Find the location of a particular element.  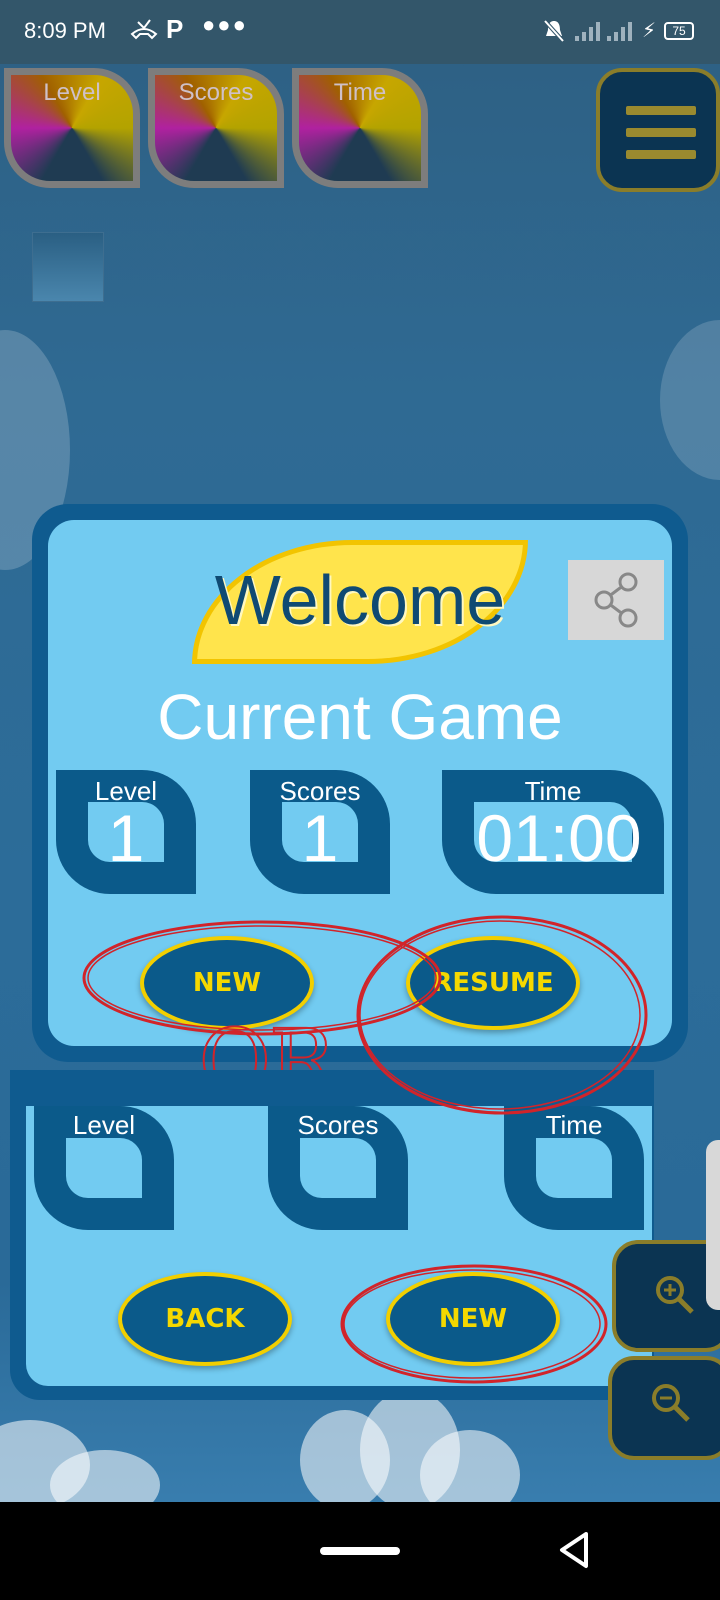

hud-level-label: Level is located at coordinates (72, 92).